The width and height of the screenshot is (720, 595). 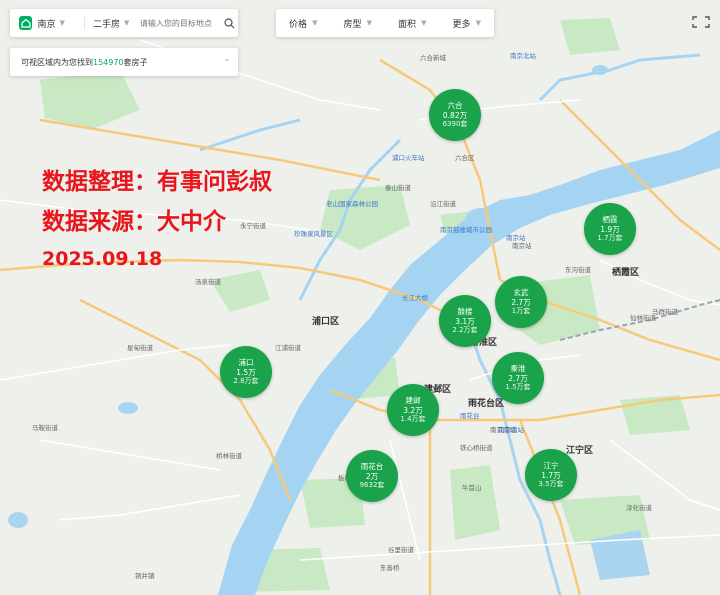 I want to click on watermark-date: 2025.09.18, so click(x=102, y=259).